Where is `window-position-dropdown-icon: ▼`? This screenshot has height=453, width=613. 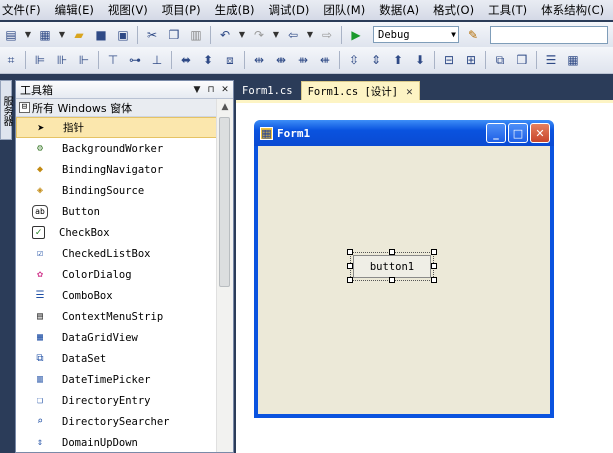 window-position-dropdown-icon: ▼ is located at coordinates (197, 90).